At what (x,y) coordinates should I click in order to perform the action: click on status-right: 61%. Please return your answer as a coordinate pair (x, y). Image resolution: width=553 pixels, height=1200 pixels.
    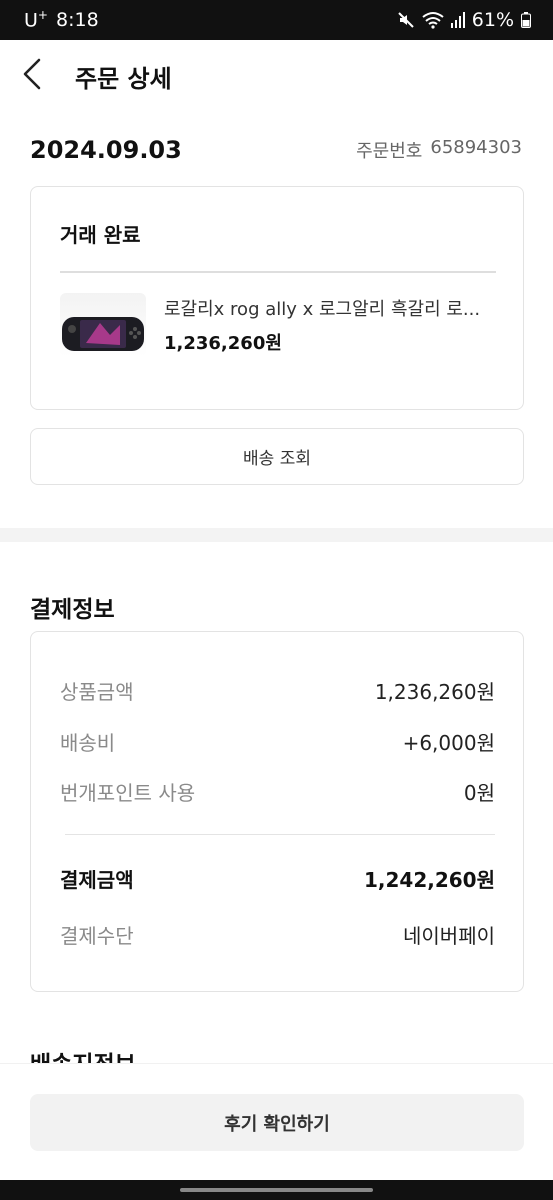
    Looking at the image, I should click on (464, 20).